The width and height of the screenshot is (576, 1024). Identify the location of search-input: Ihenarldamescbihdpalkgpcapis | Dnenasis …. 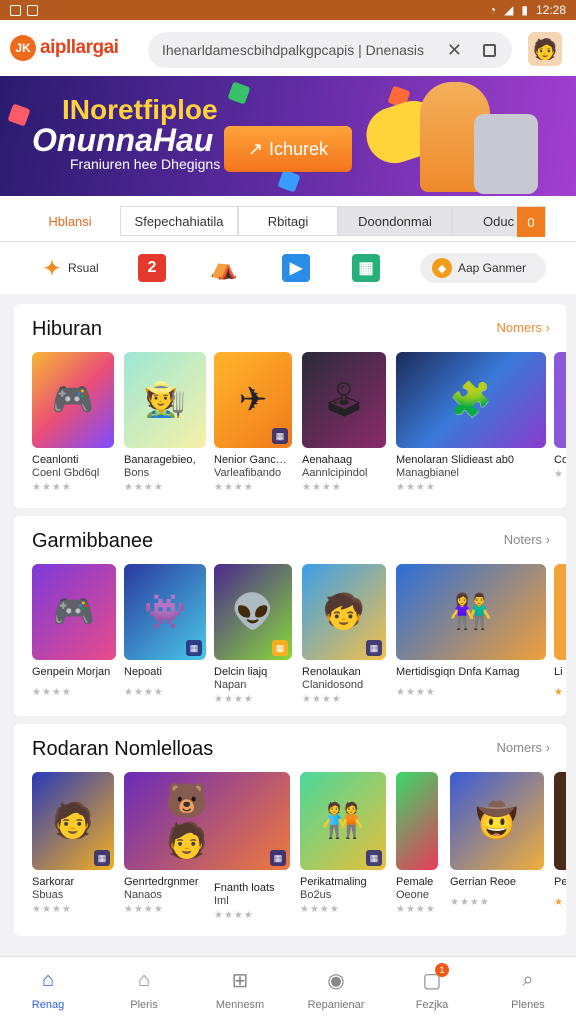
(330, 50).